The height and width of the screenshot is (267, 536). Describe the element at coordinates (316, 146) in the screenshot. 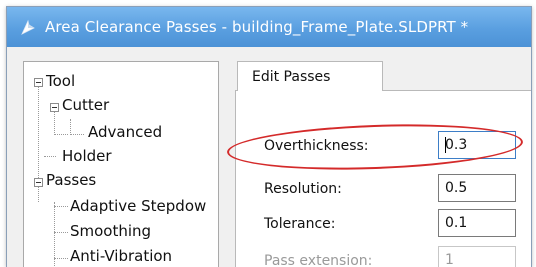

I see `overthickness-label: Overthickness:` at that location.